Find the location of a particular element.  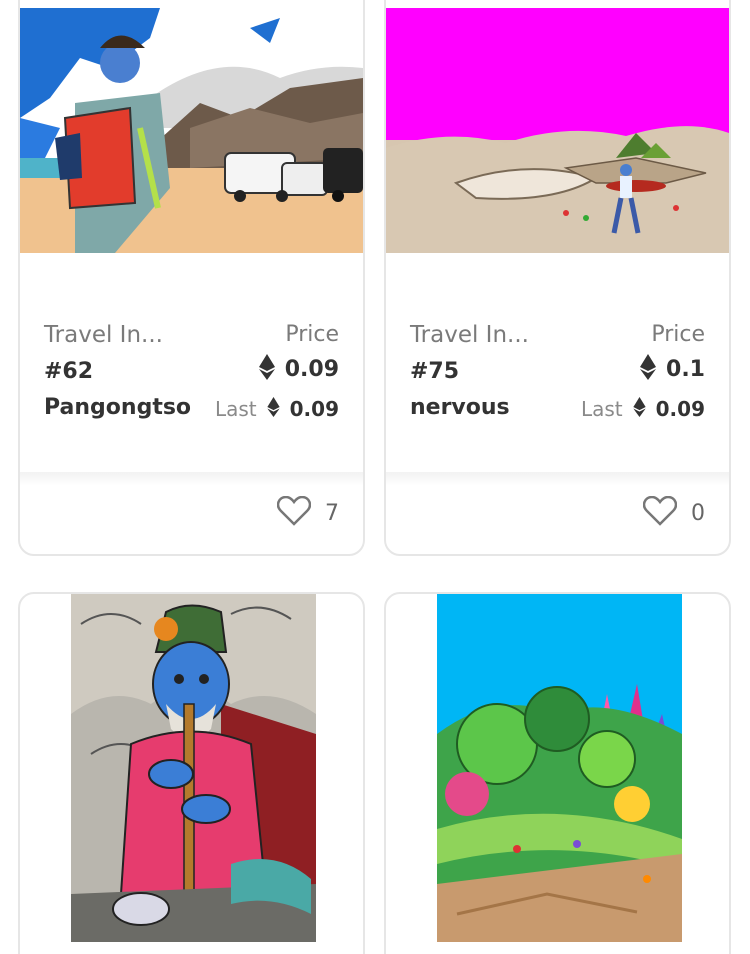

token-id: #62 is located at coordinates (69, 371).